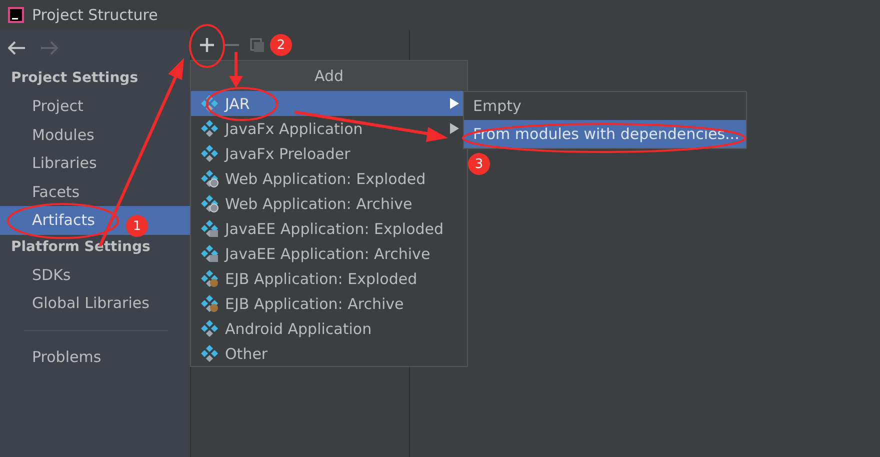  I want to click on step-badge: 2, so click(281, 45).